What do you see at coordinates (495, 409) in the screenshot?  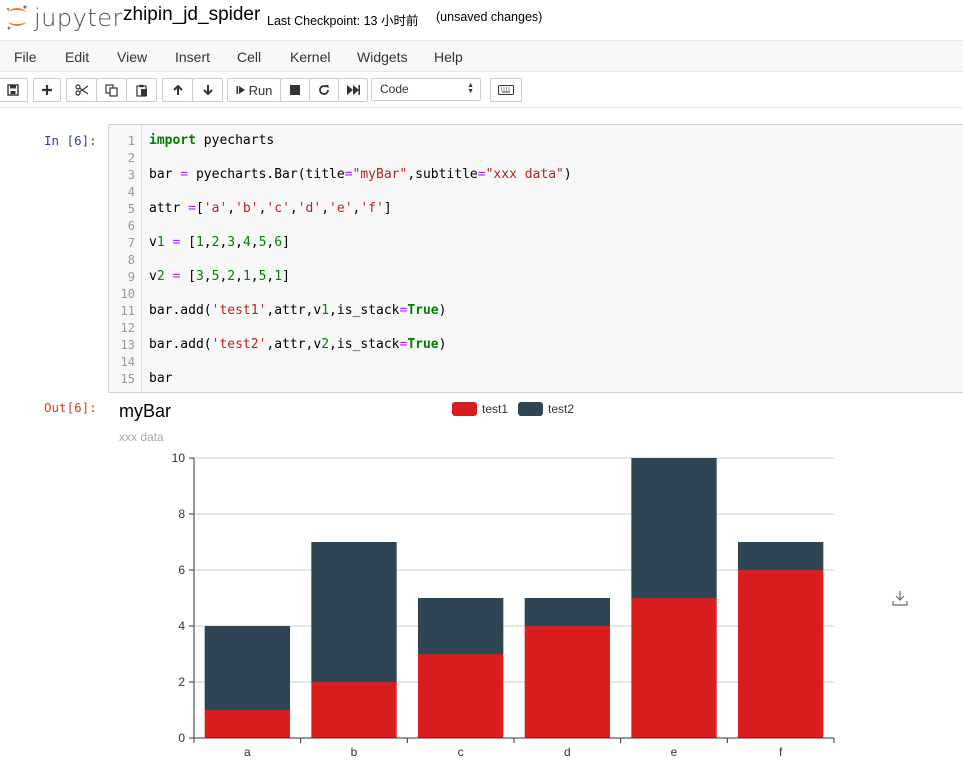 I see `legend-label: test1` at bounding box center [495, 409].